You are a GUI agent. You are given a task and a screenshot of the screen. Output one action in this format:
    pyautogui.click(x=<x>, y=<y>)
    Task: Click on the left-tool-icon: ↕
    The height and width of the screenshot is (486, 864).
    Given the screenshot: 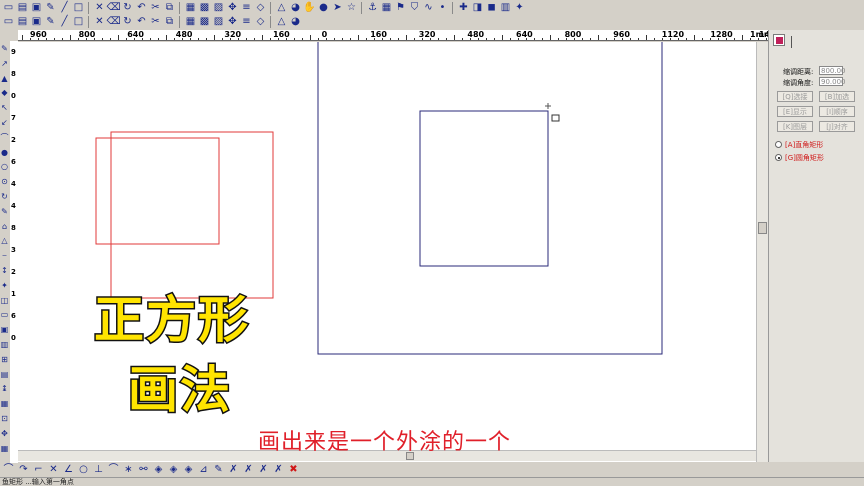 What is the action you would take?
    pyautogui.click(x=4, y=270)
    